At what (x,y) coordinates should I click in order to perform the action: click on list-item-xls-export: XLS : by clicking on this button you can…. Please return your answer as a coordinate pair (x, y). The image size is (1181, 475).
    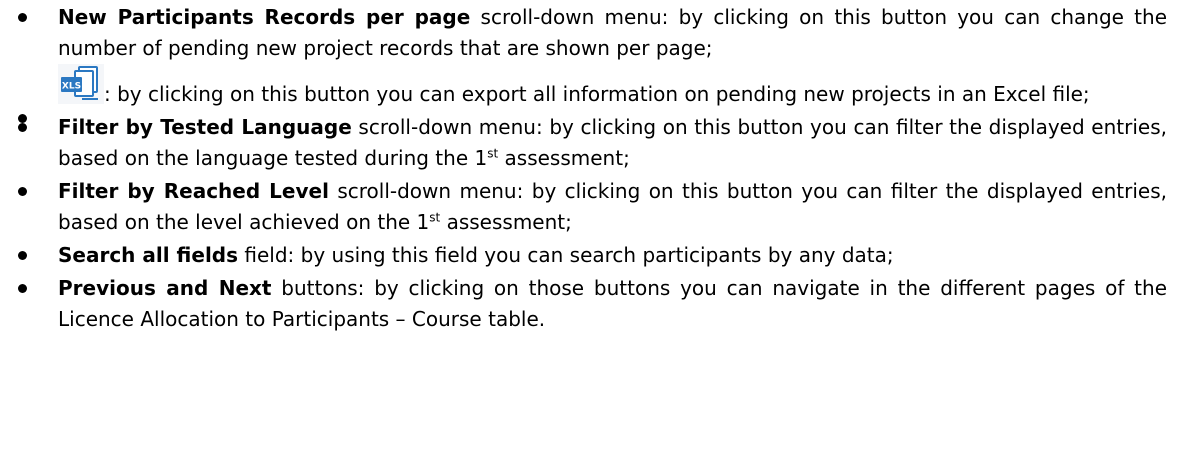
    Looking at the image, I should click on (590, 93).